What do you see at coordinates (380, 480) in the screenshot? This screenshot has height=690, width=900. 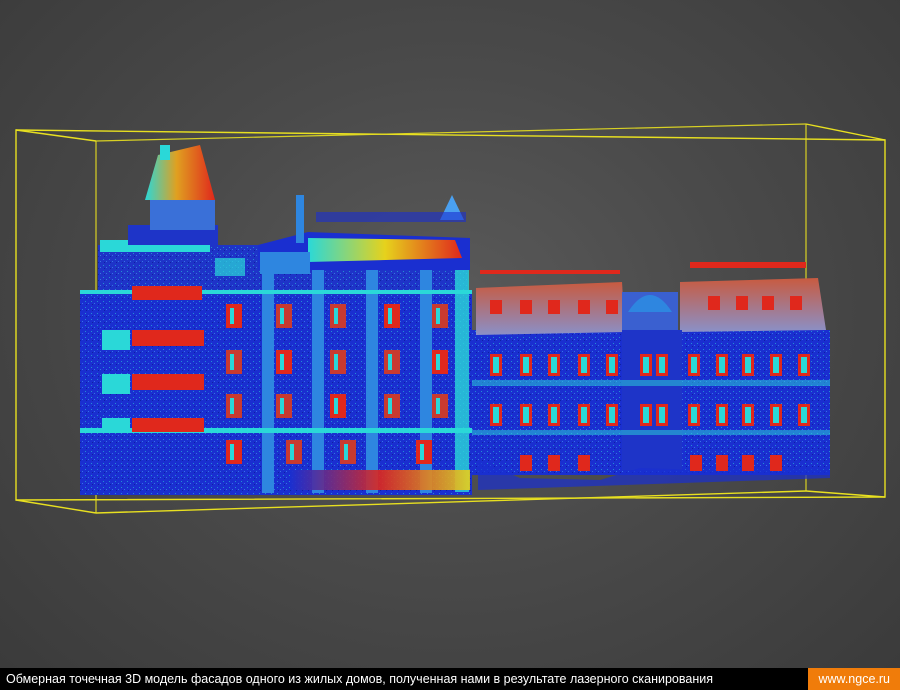 I see `ground-floor-strip` at bounding box center [380, 480].